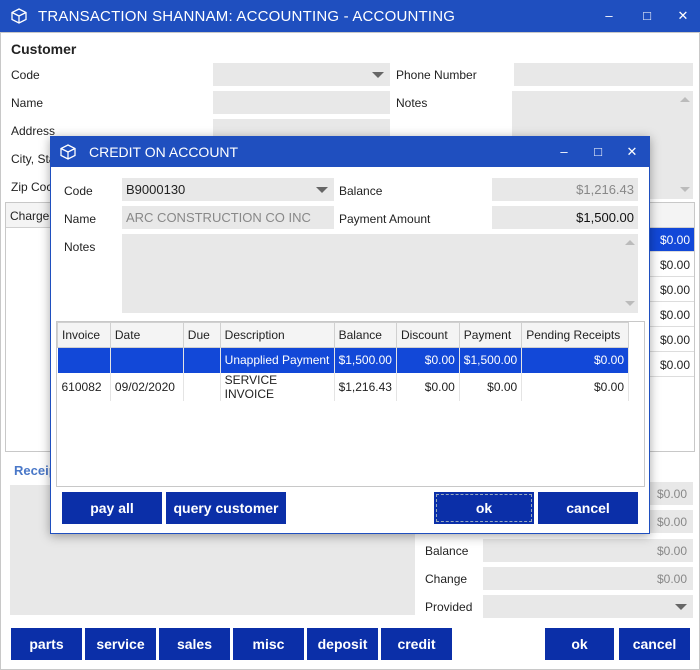 Image resolution: width=700 pixels, height=670 pixels. What do you see at coordinates (654, 644) in the screenshot?
I see `cancel-button: cancel` at bounding box center [654, 644].